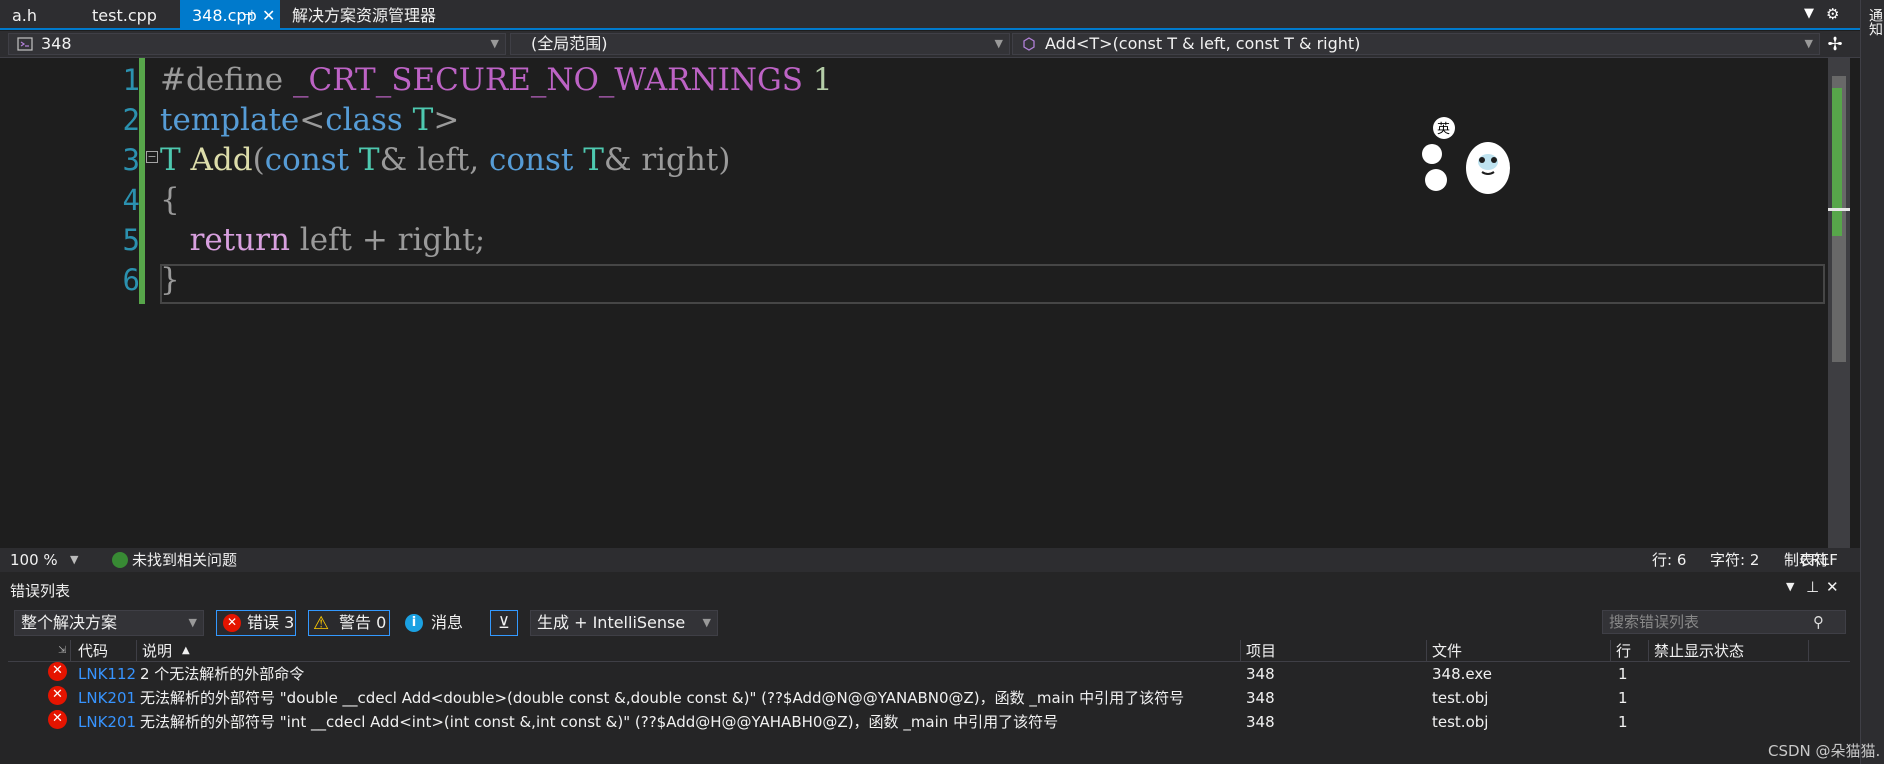  I want to click on change-tracking-bar, so click(142, 181).